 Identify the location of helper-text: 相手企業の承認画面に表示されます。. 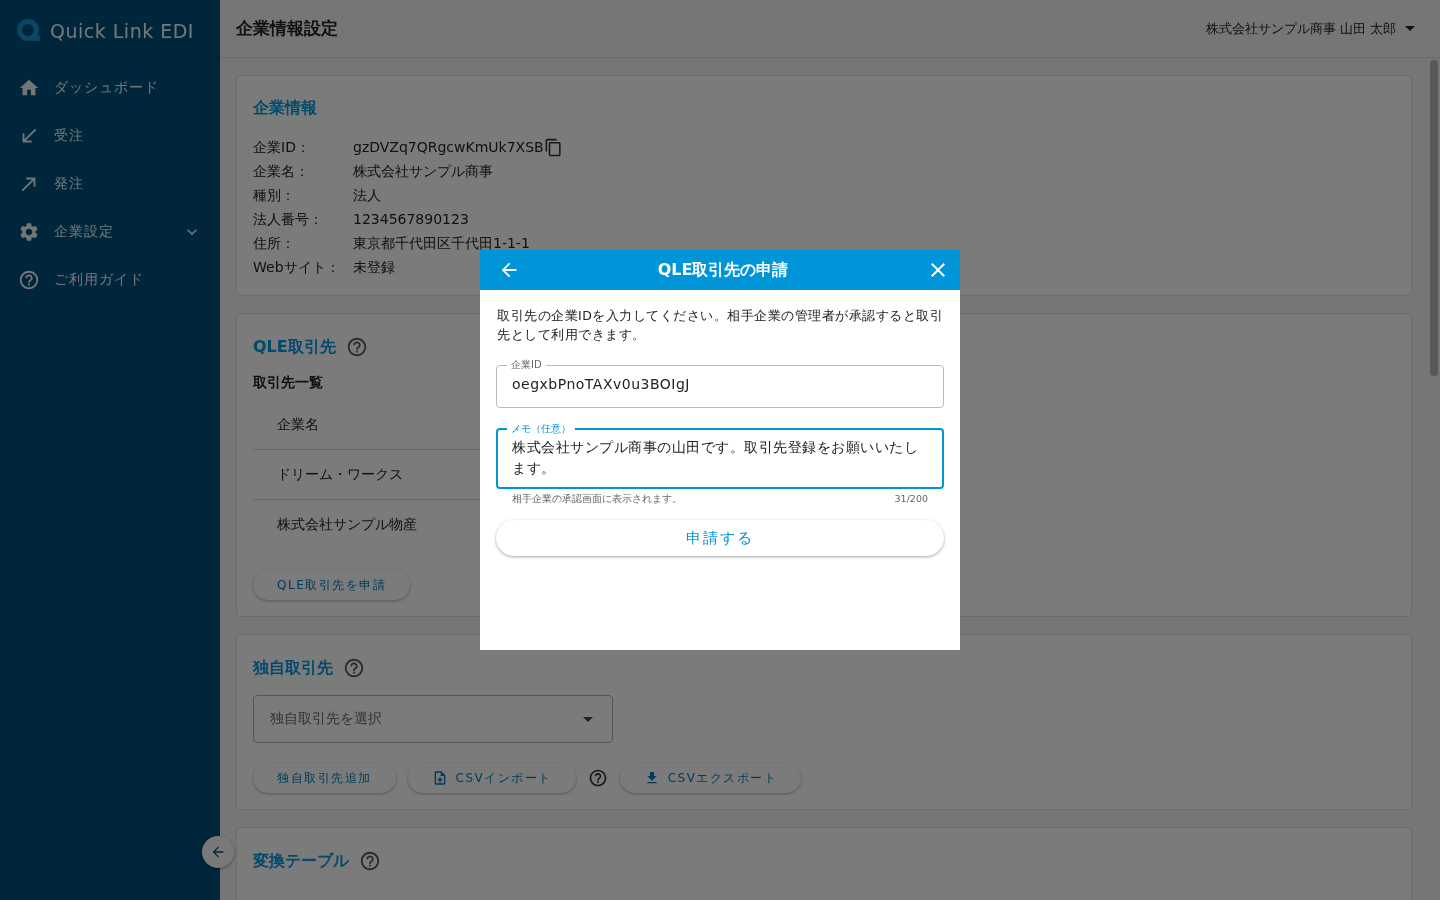
(597, 499).